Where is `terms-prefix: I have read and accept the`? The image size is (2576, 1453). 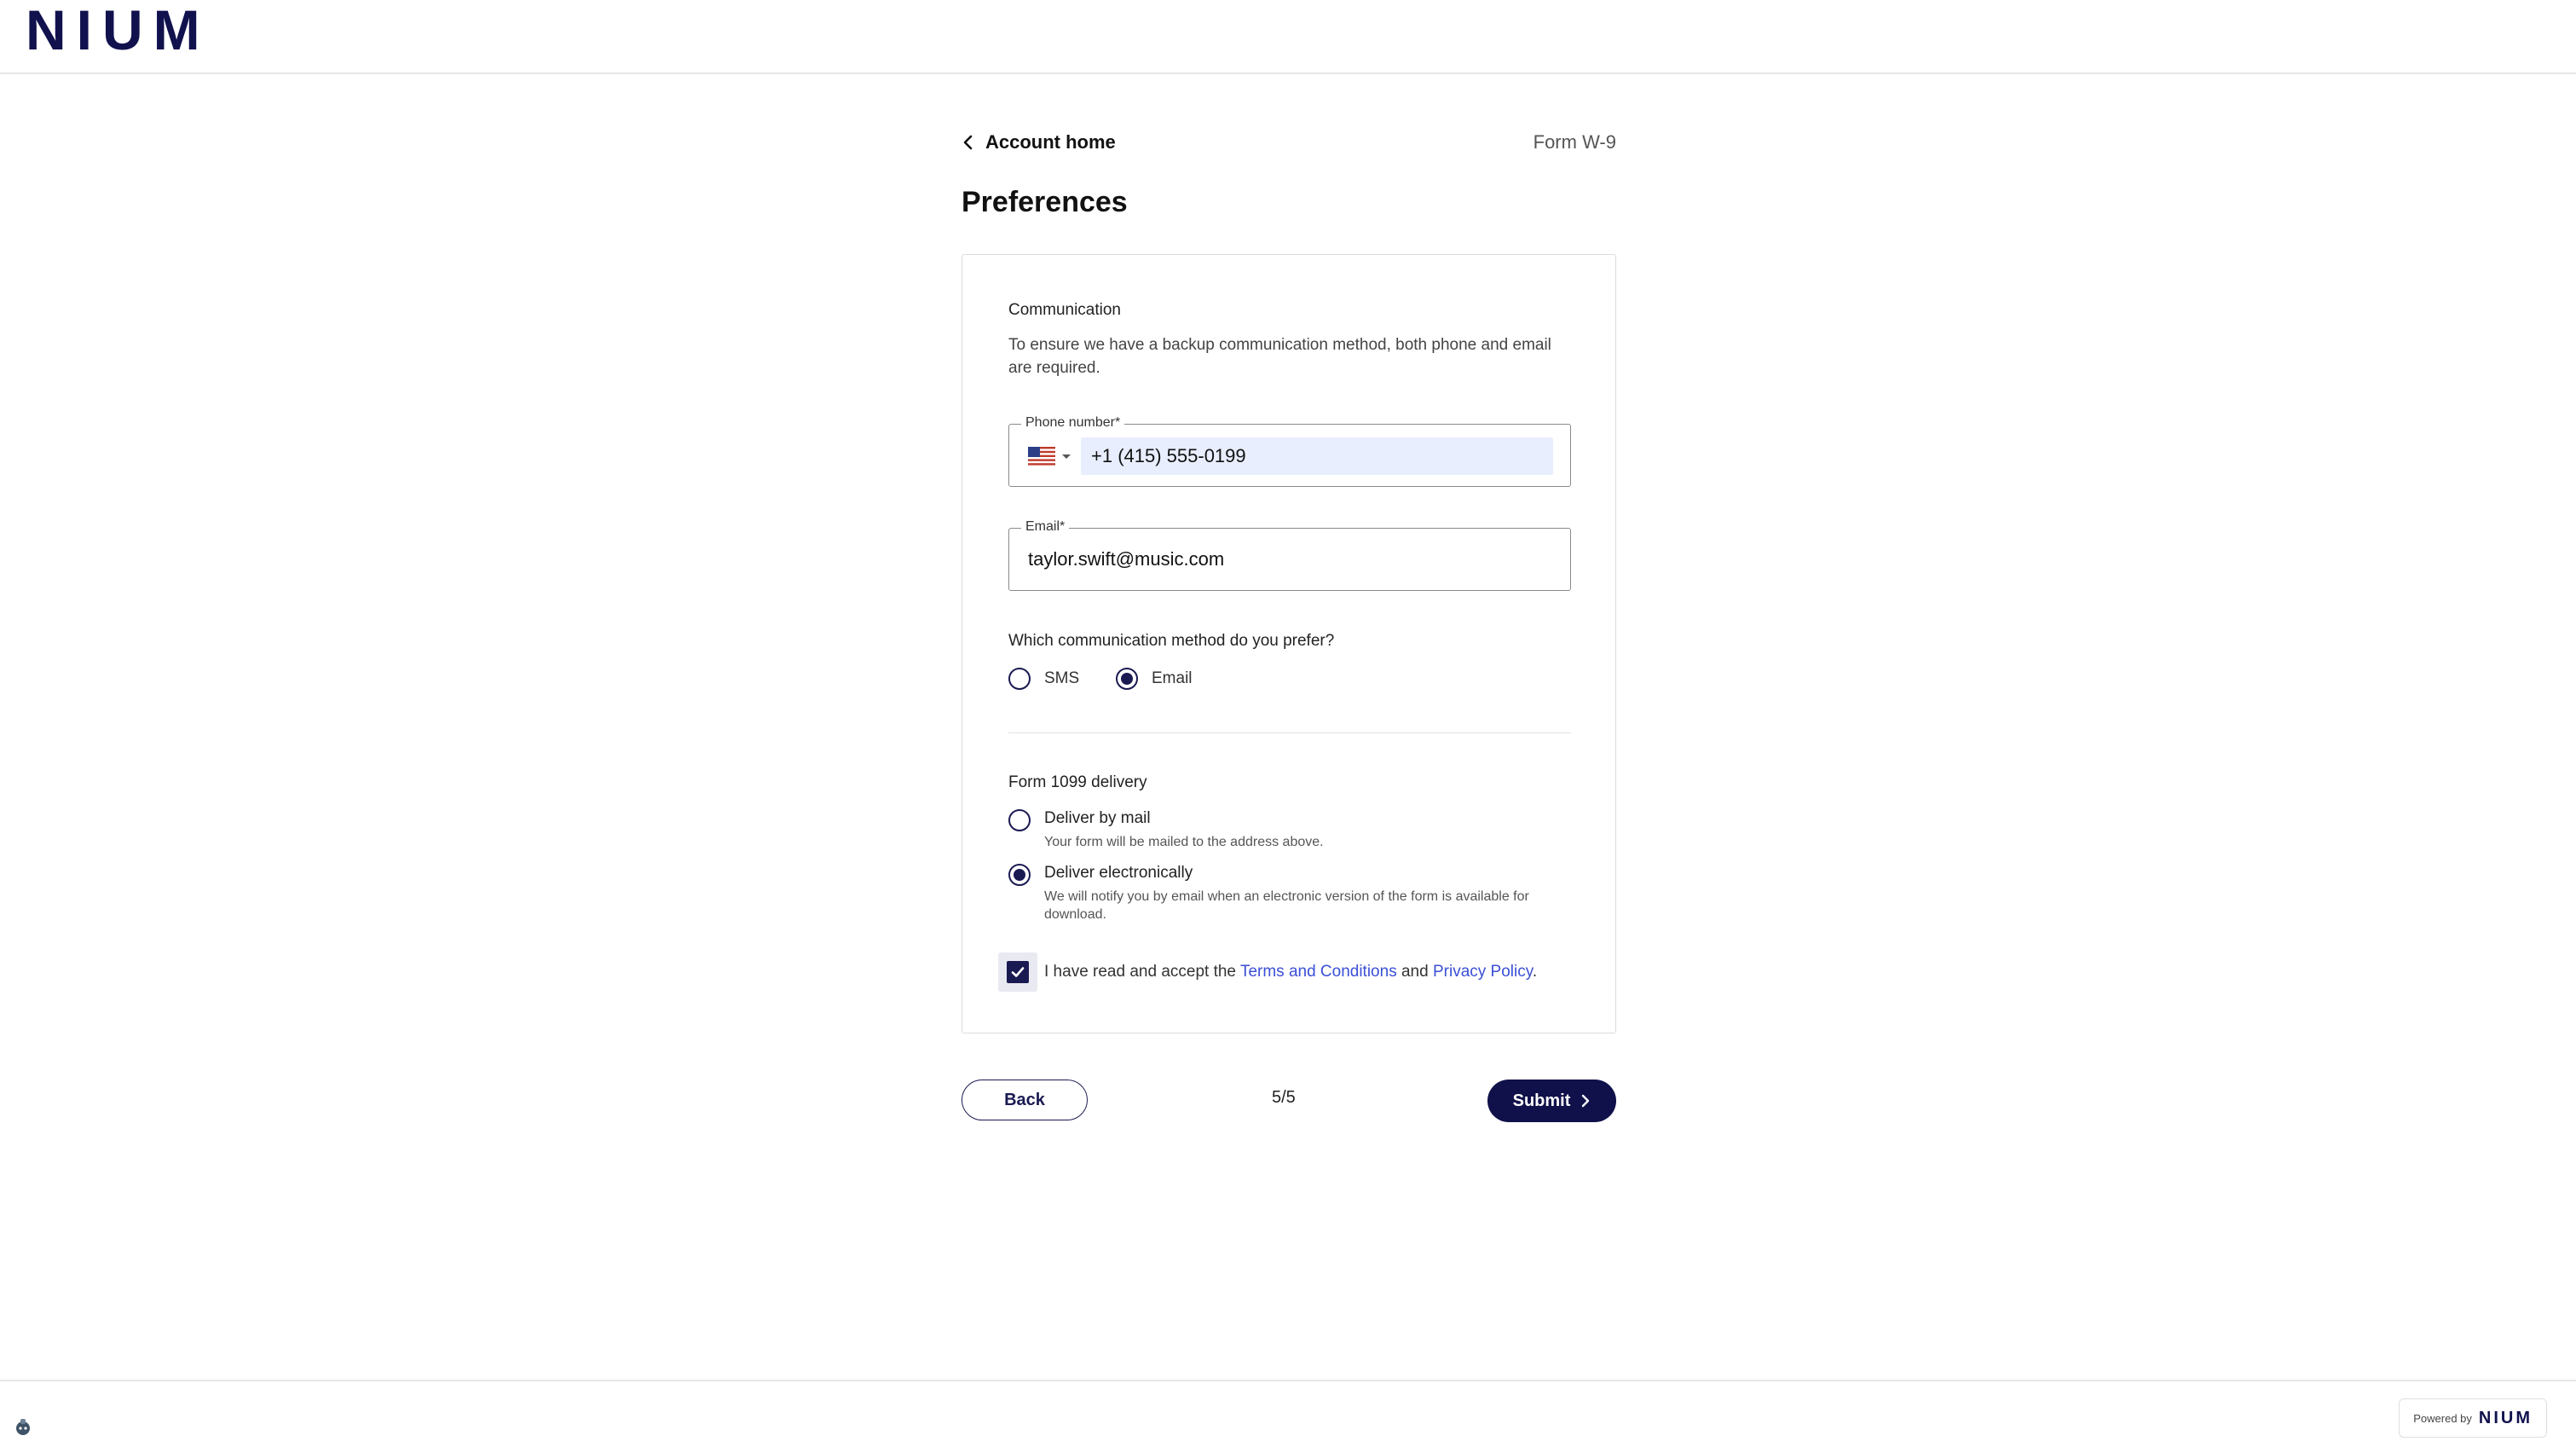 terms-prefix: I have read and accept the is located at coordinates (1142, 972).